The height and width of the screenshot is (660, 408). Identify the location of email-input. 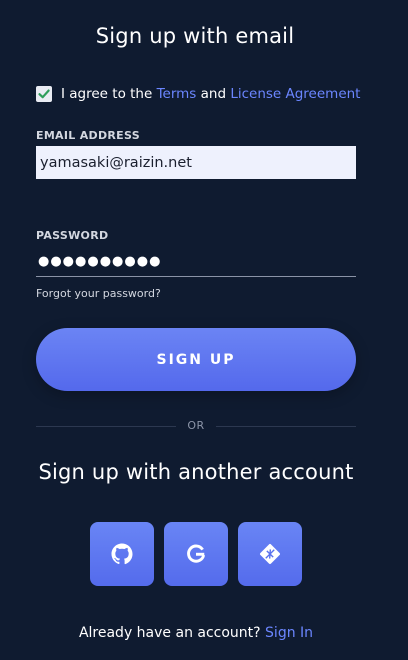
(196, 162).